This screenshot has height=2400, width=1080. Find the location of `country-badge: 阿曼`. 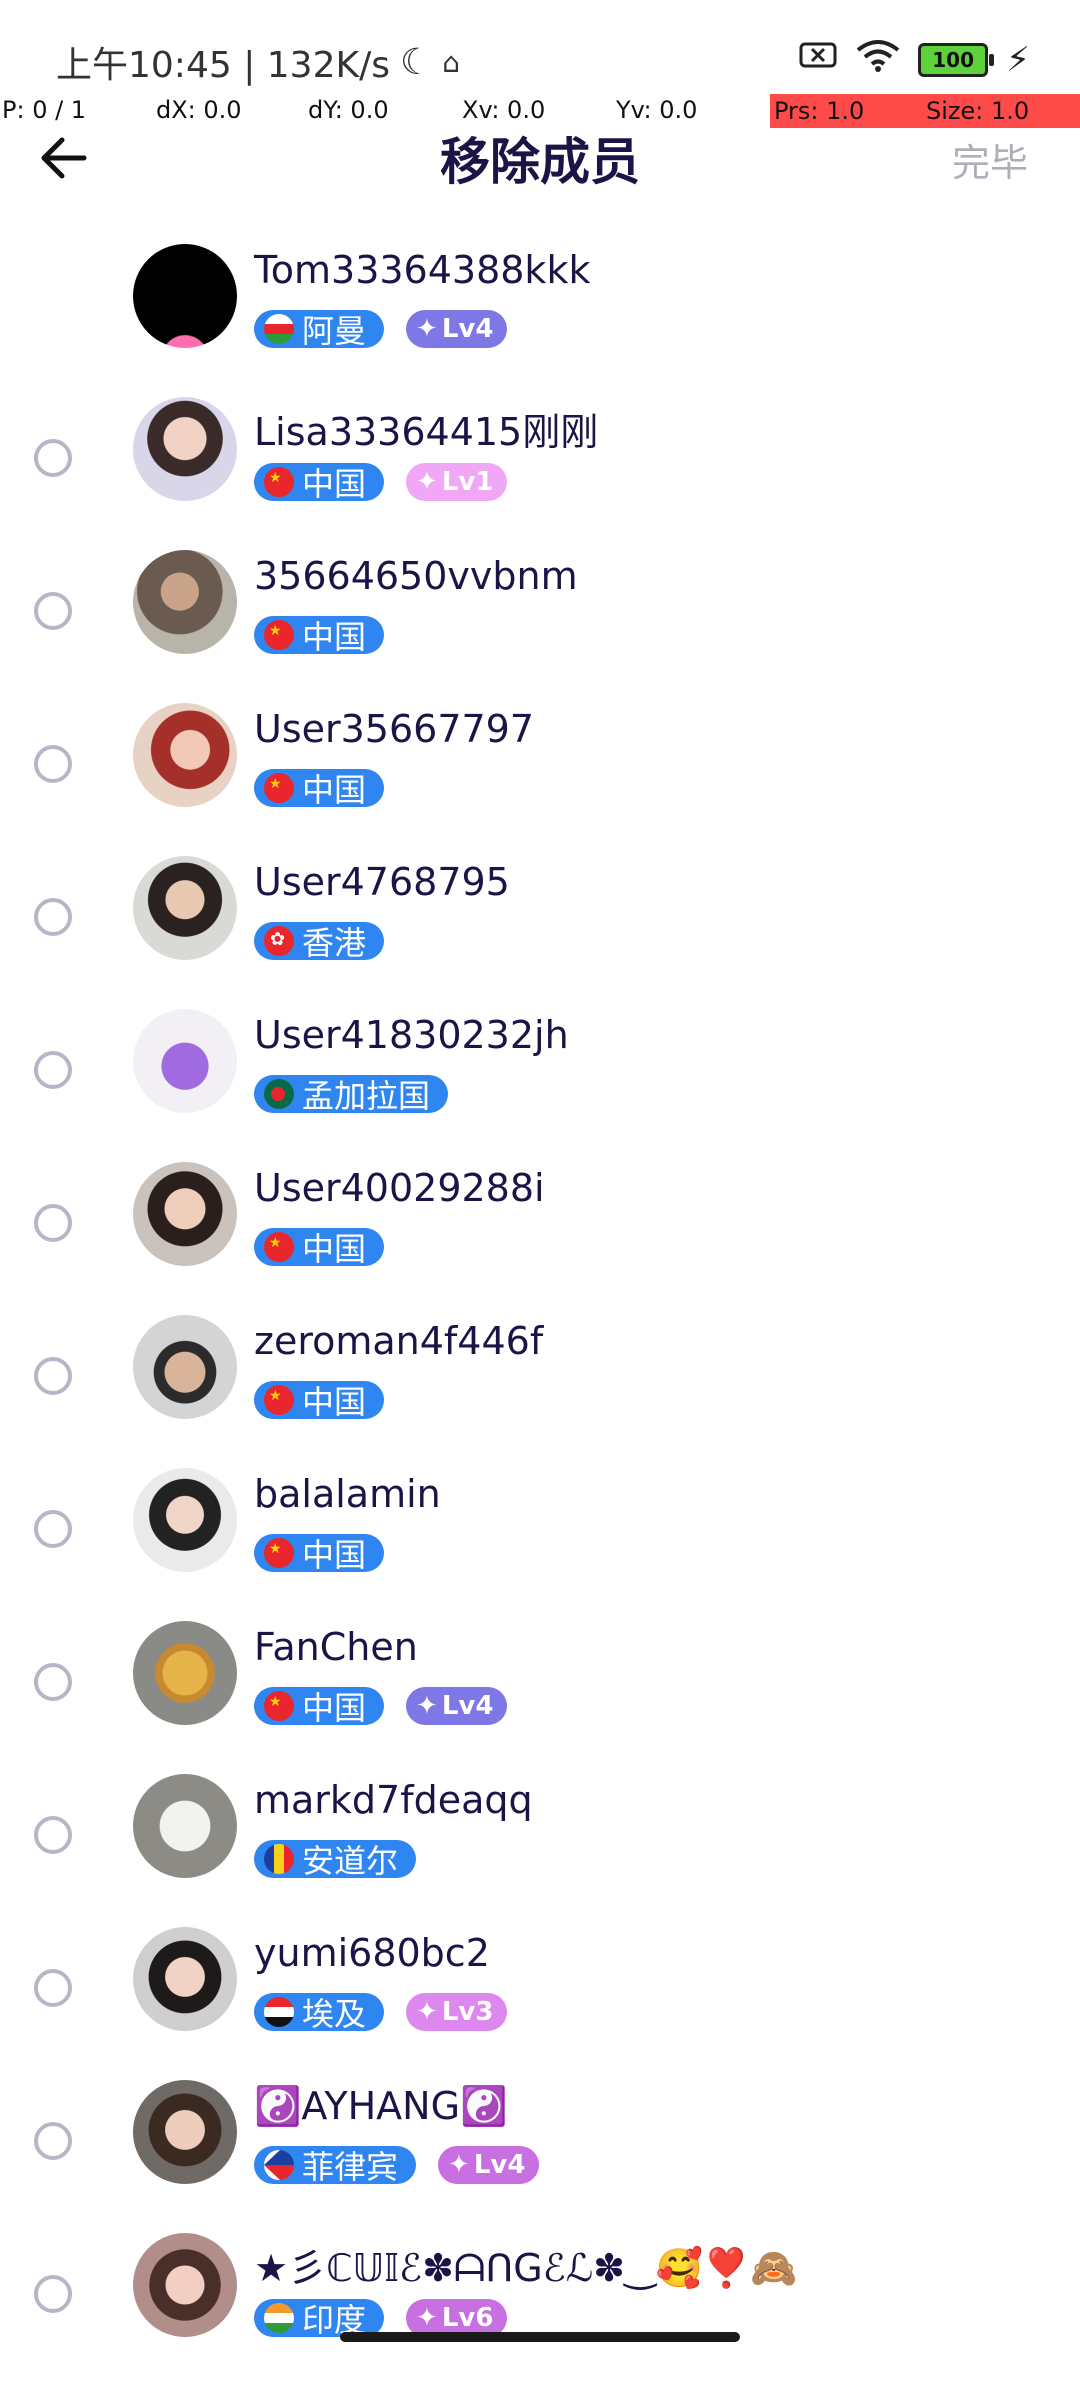

country-badge: 阿曼 is located at coordinates (319, 330).